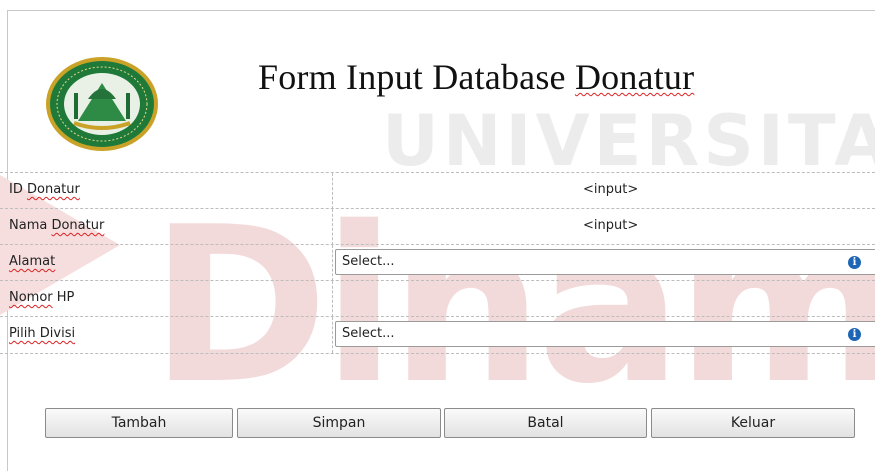  What do you see at coordinates (139, 423) in the screenshot?
I see `tambah-button: Tambah` at bounding box center [139, 423].